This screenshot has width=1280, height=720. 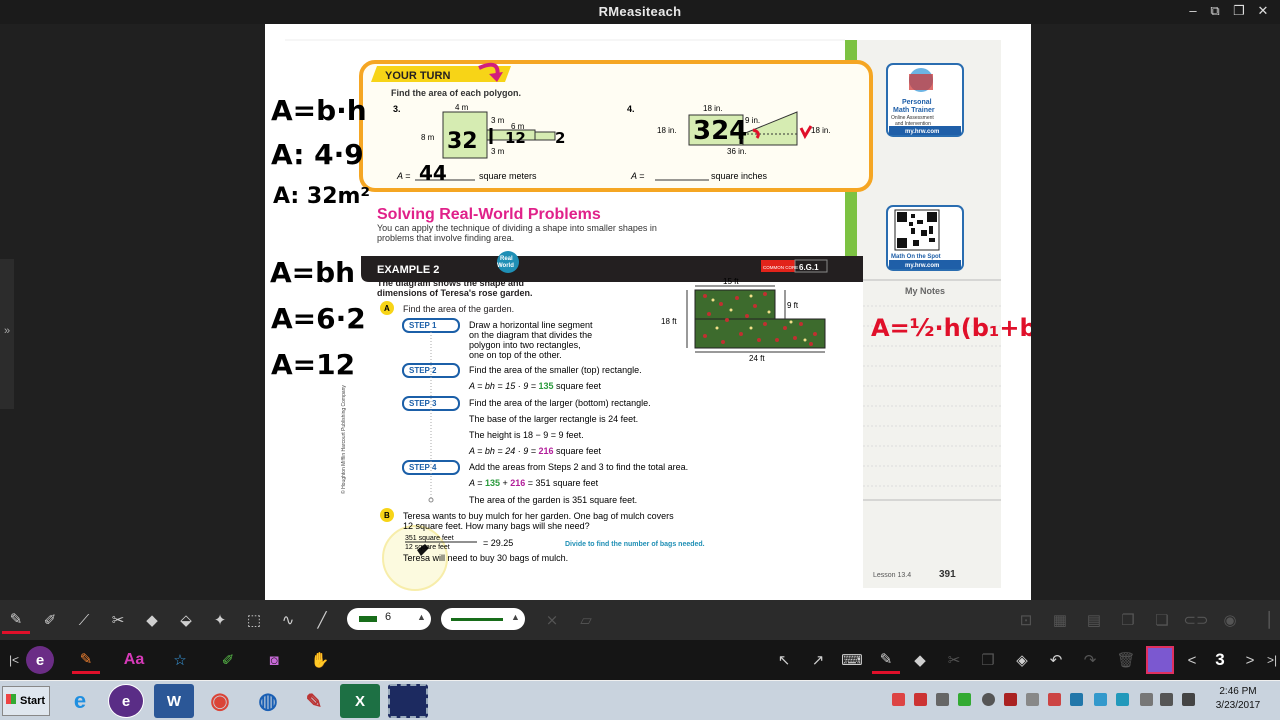 What do you see at coordinates (1146, 699) in the screenshot?
I see `battery-icon` at bounding box center [1146, 699].